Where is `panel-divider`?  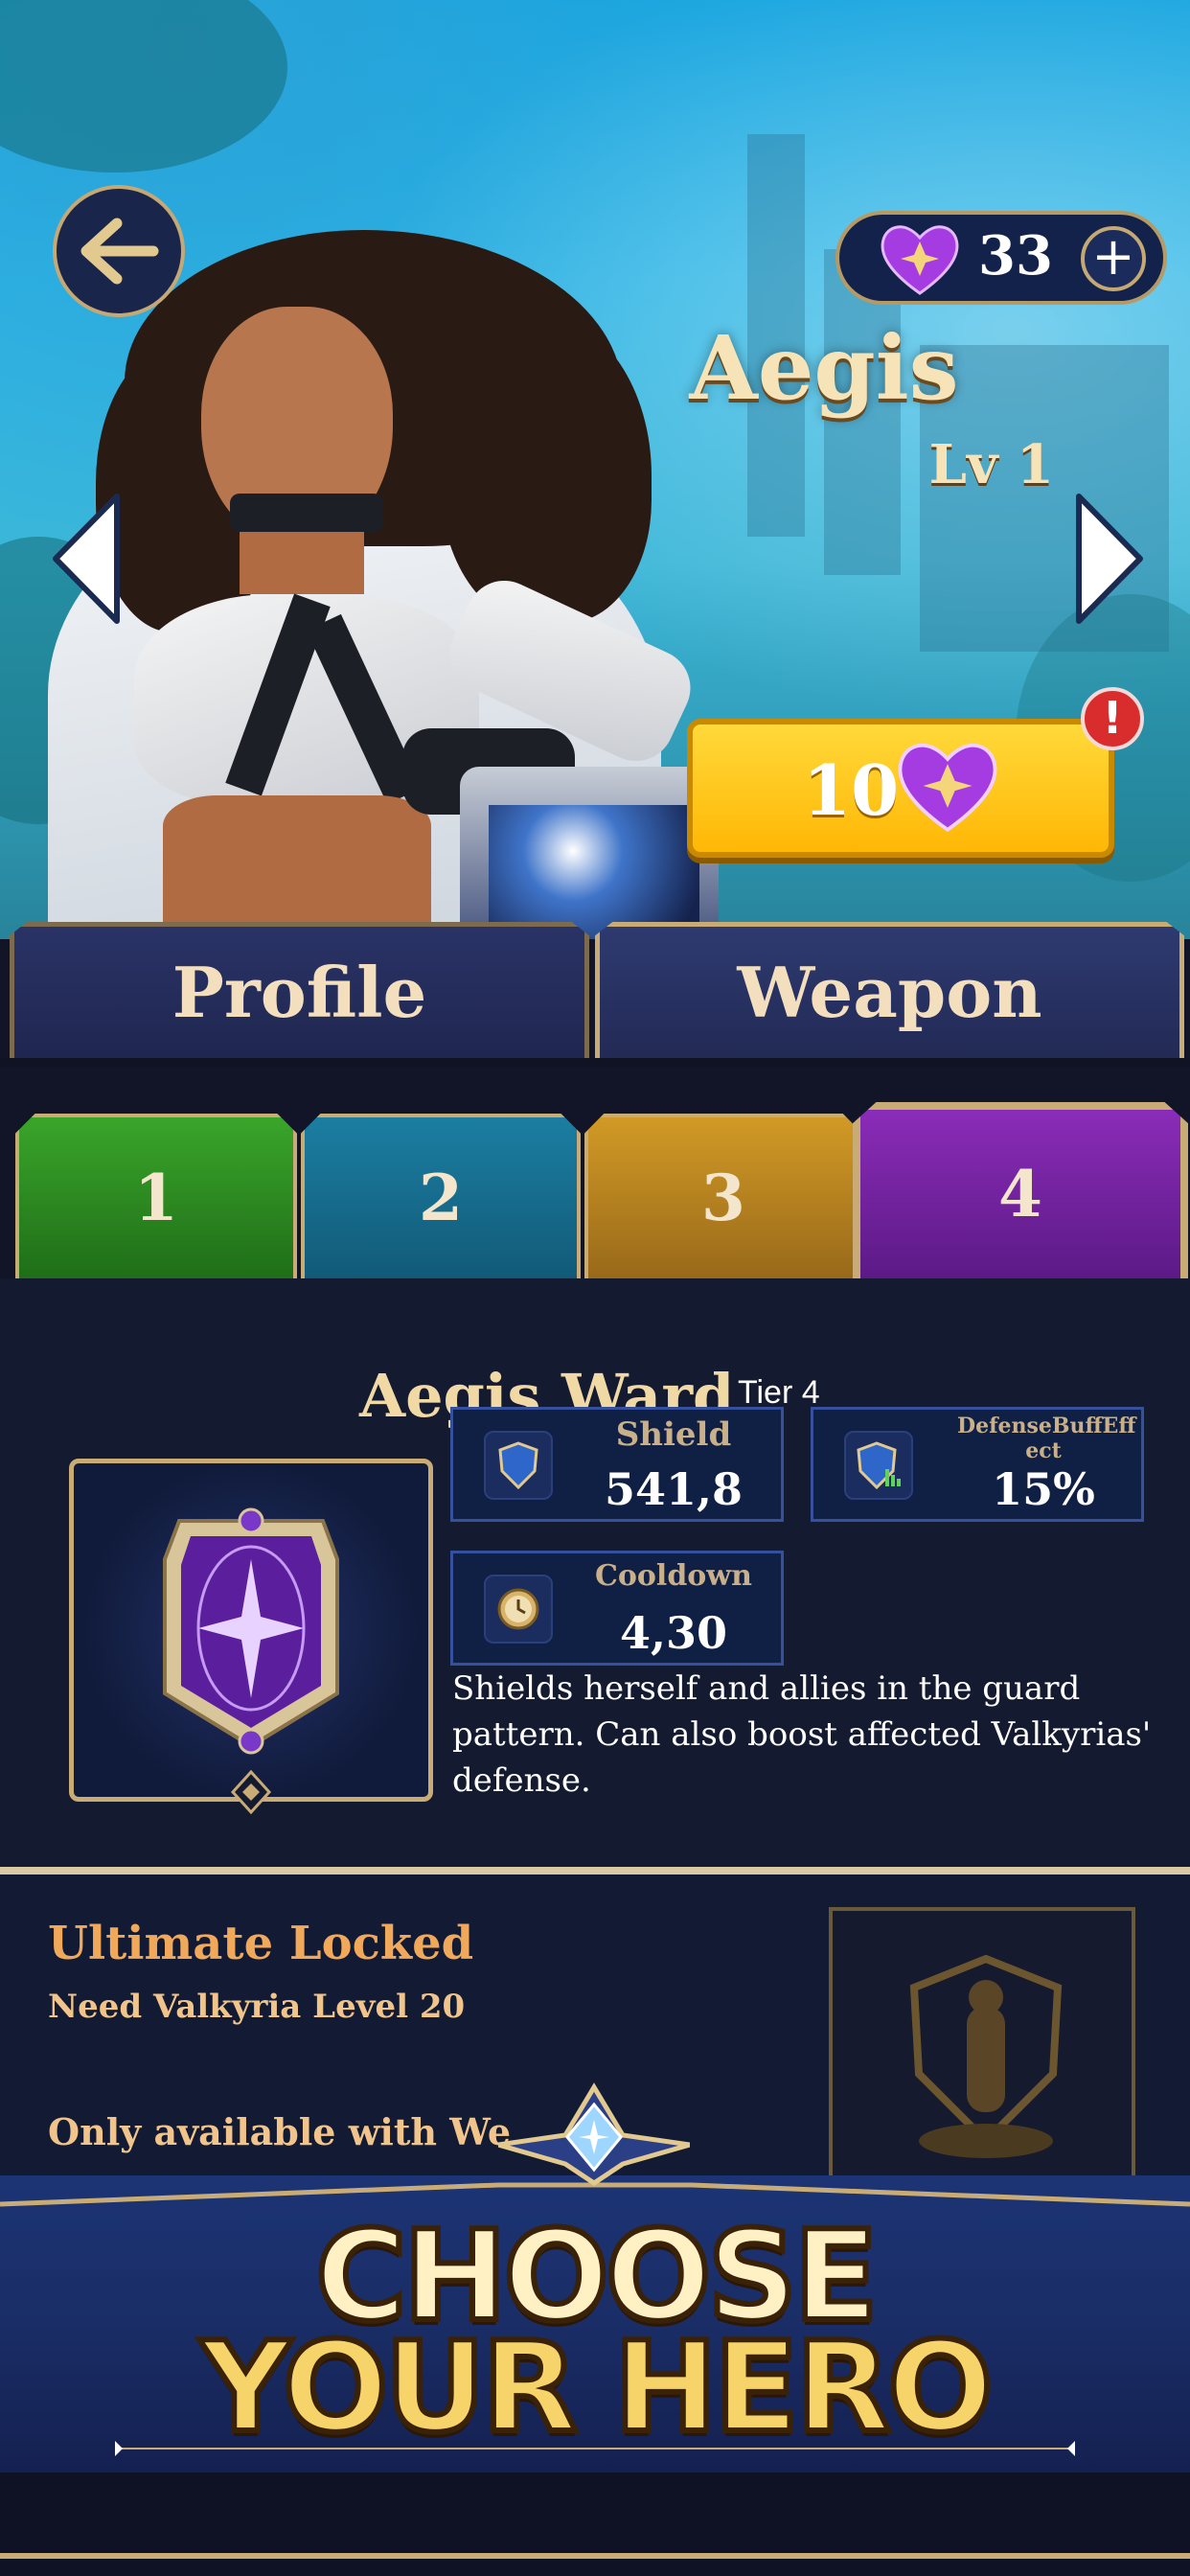
panel-divider is located at coordinates (595, 1870).